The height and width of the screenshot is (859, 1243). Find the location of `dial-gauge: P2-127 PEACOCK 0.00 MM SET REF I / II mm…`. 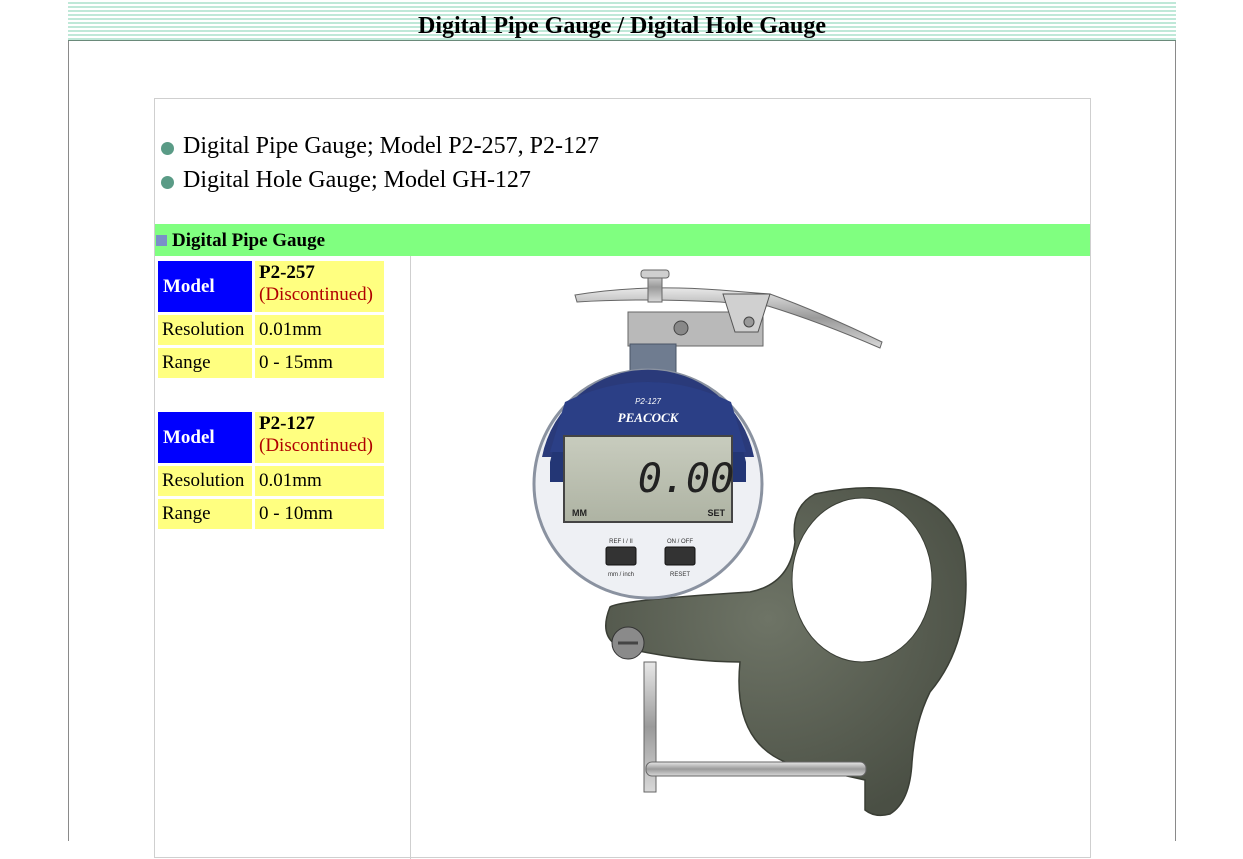

dial-gauge: P2-127 PEACOCK 0.00 MM SET REF I / II mm… is located at coordinates (648, 484).